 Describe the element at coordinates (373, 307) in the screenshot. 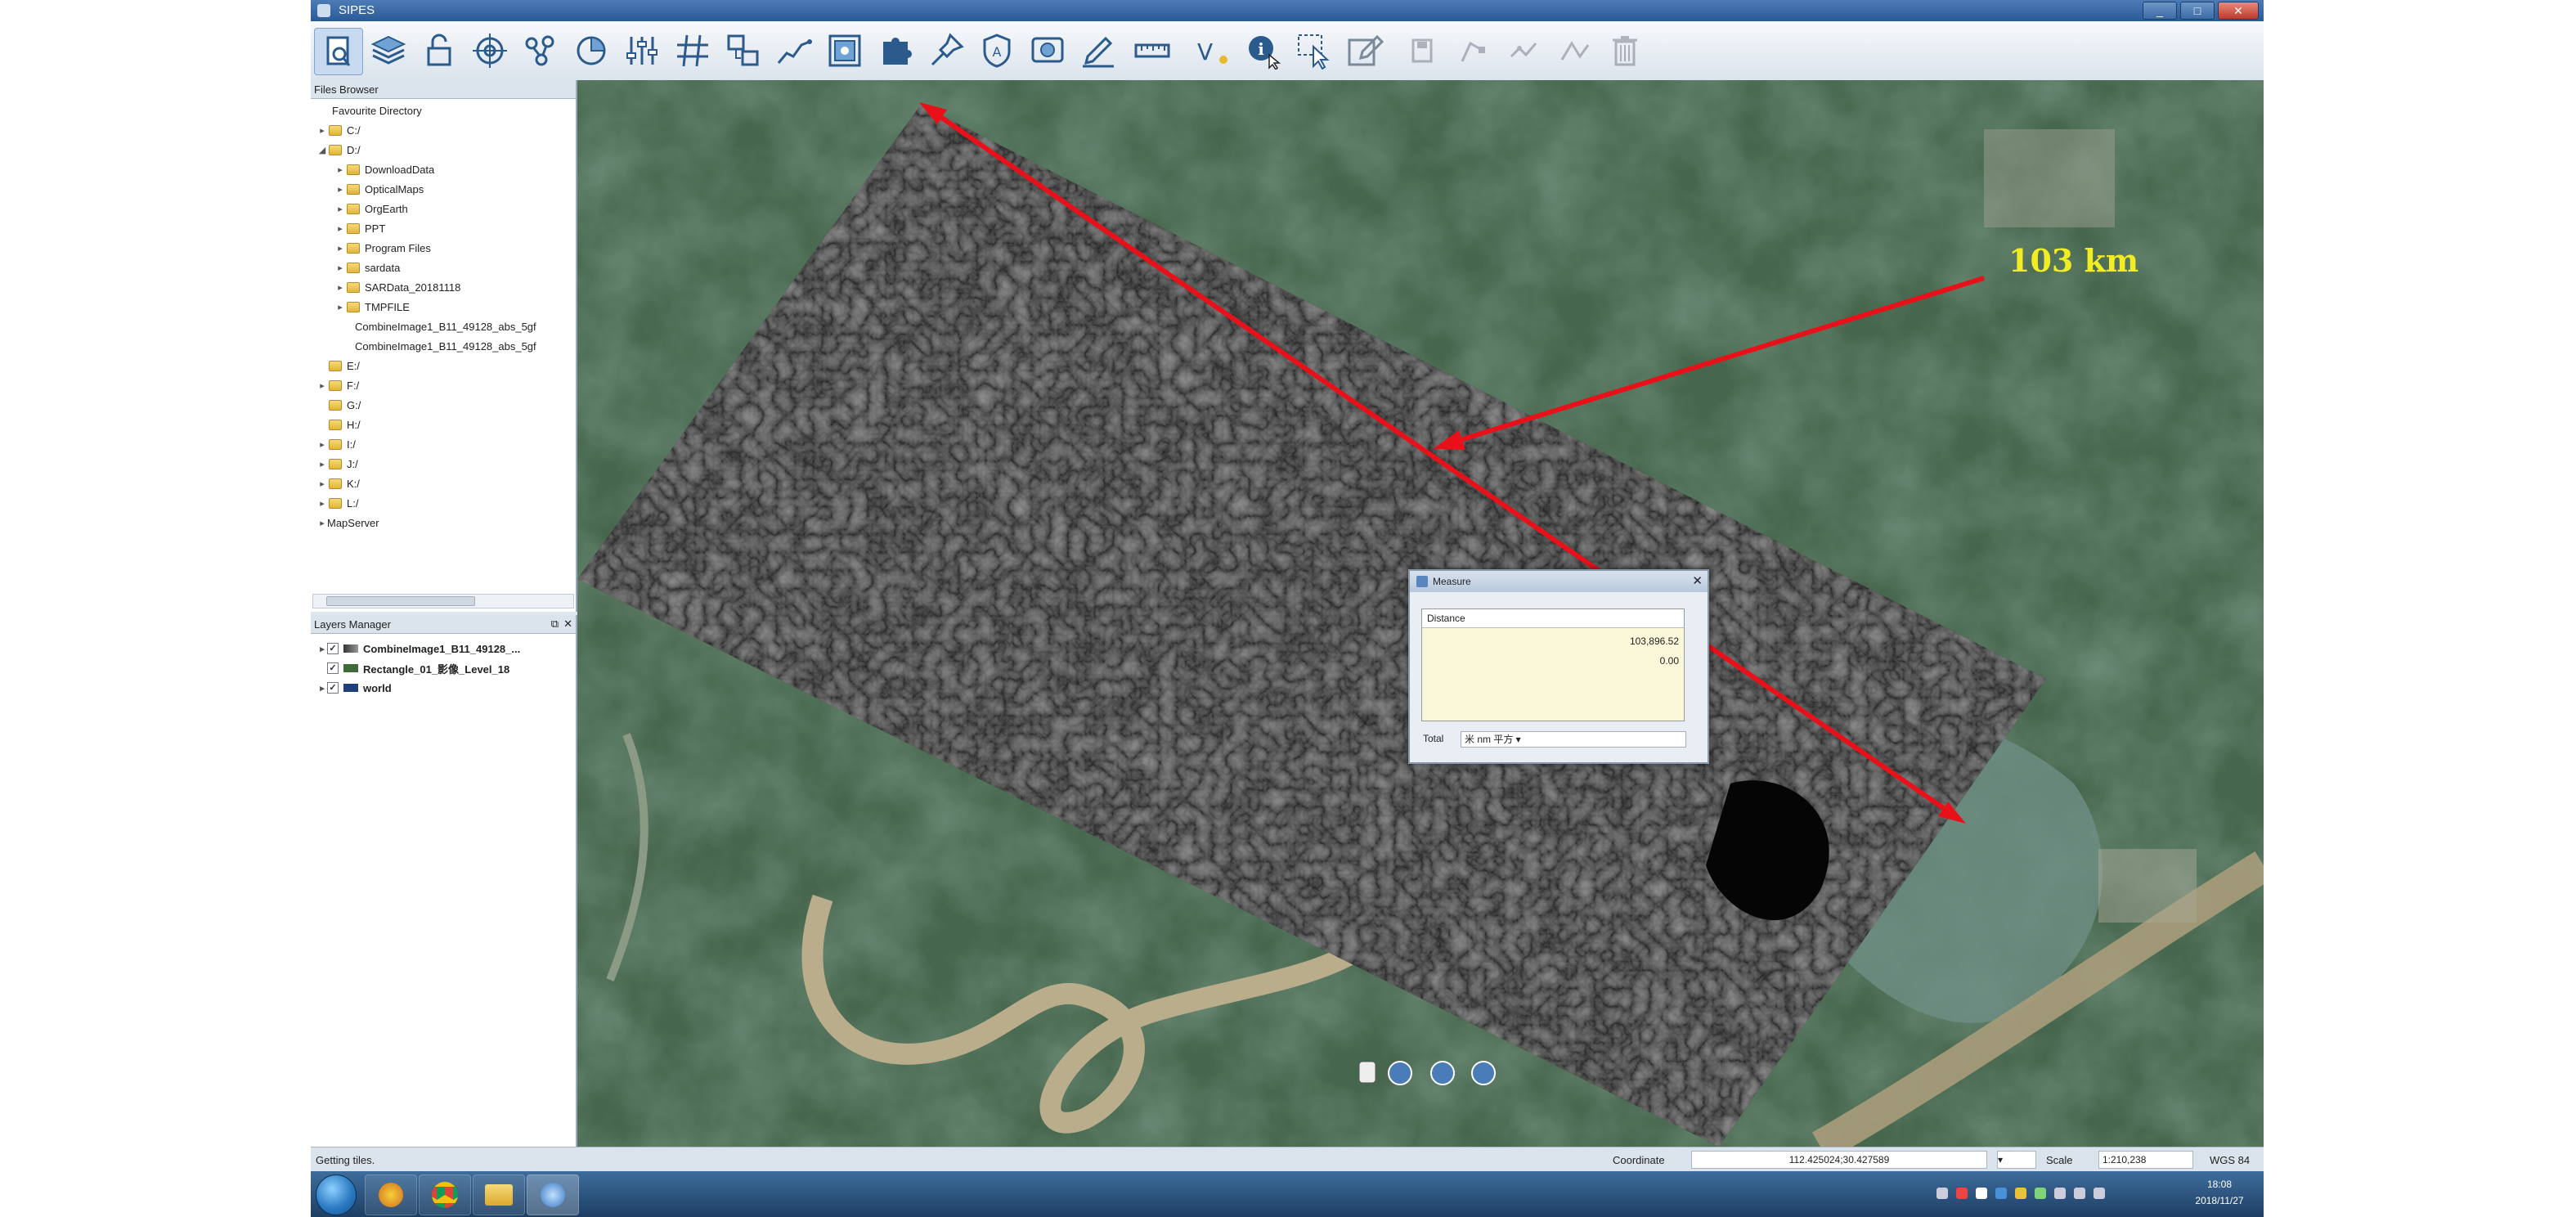

I see `tree-item: ▸ TMPFILE` at that location.